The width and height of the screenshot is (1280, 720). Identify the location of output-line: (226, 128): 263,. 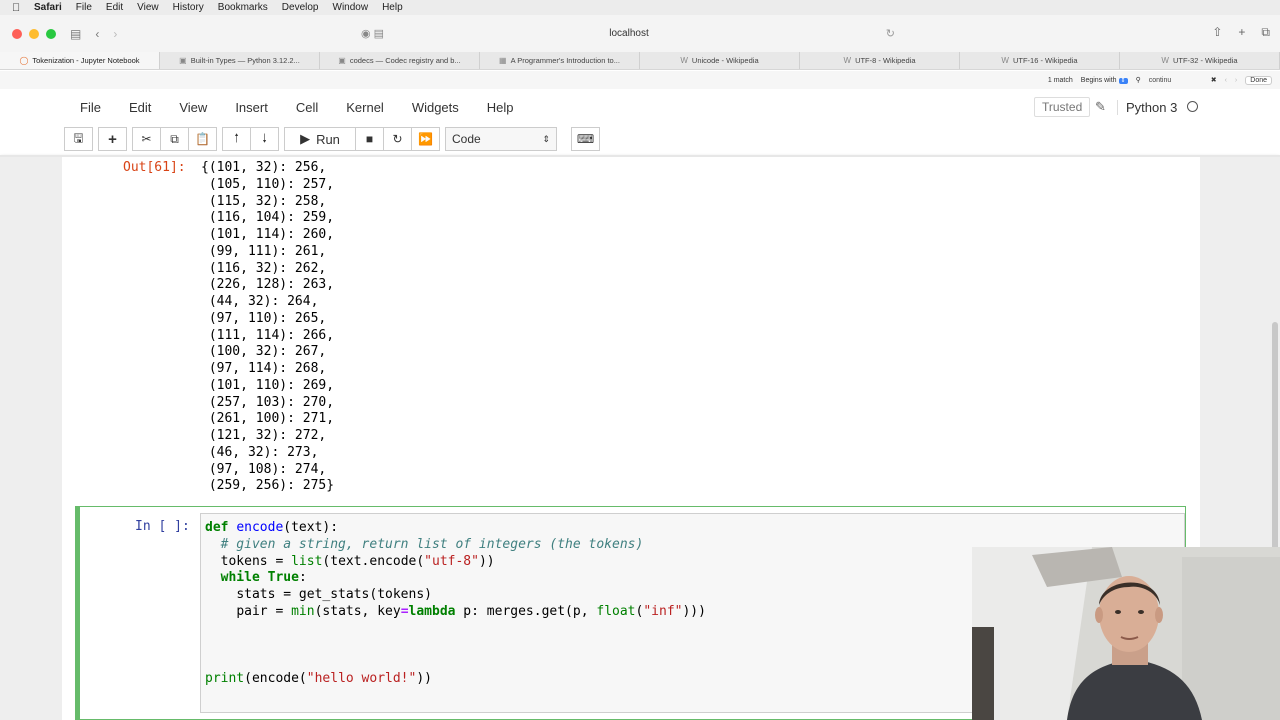
(268, 285).